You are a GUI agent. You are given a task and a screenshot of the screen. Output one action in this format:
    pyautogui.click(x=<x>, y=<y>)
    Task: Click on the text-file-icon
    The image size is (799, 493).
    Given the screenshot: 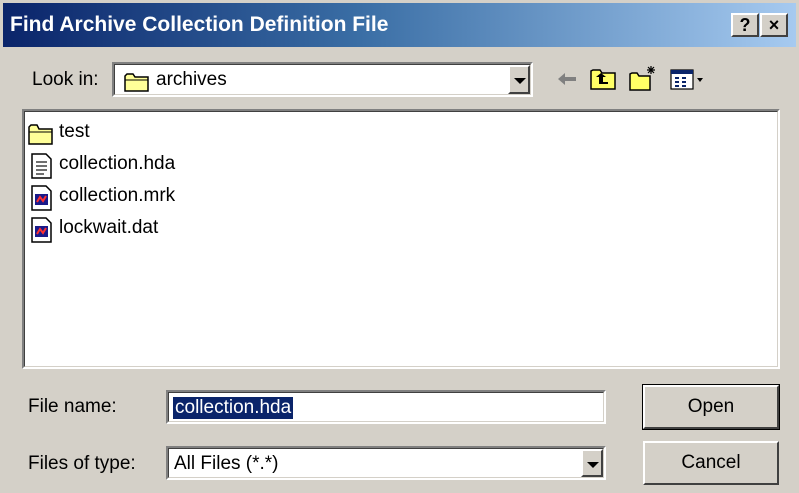 What is the action you would take?
    pyautogui.click(x=41, y=166)
    